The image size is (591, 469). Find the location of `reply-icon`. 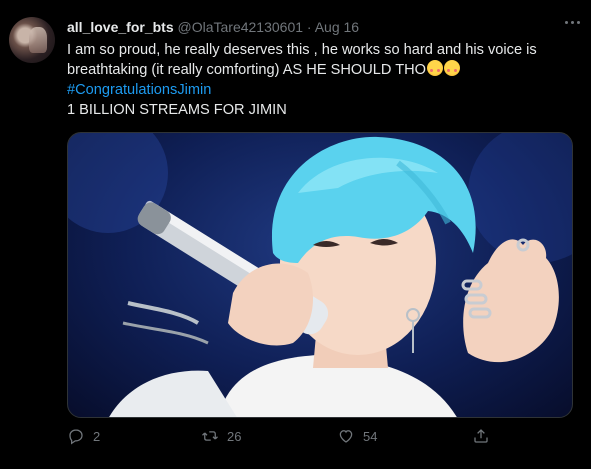

reply-icon is located at coordinates (76, 437).